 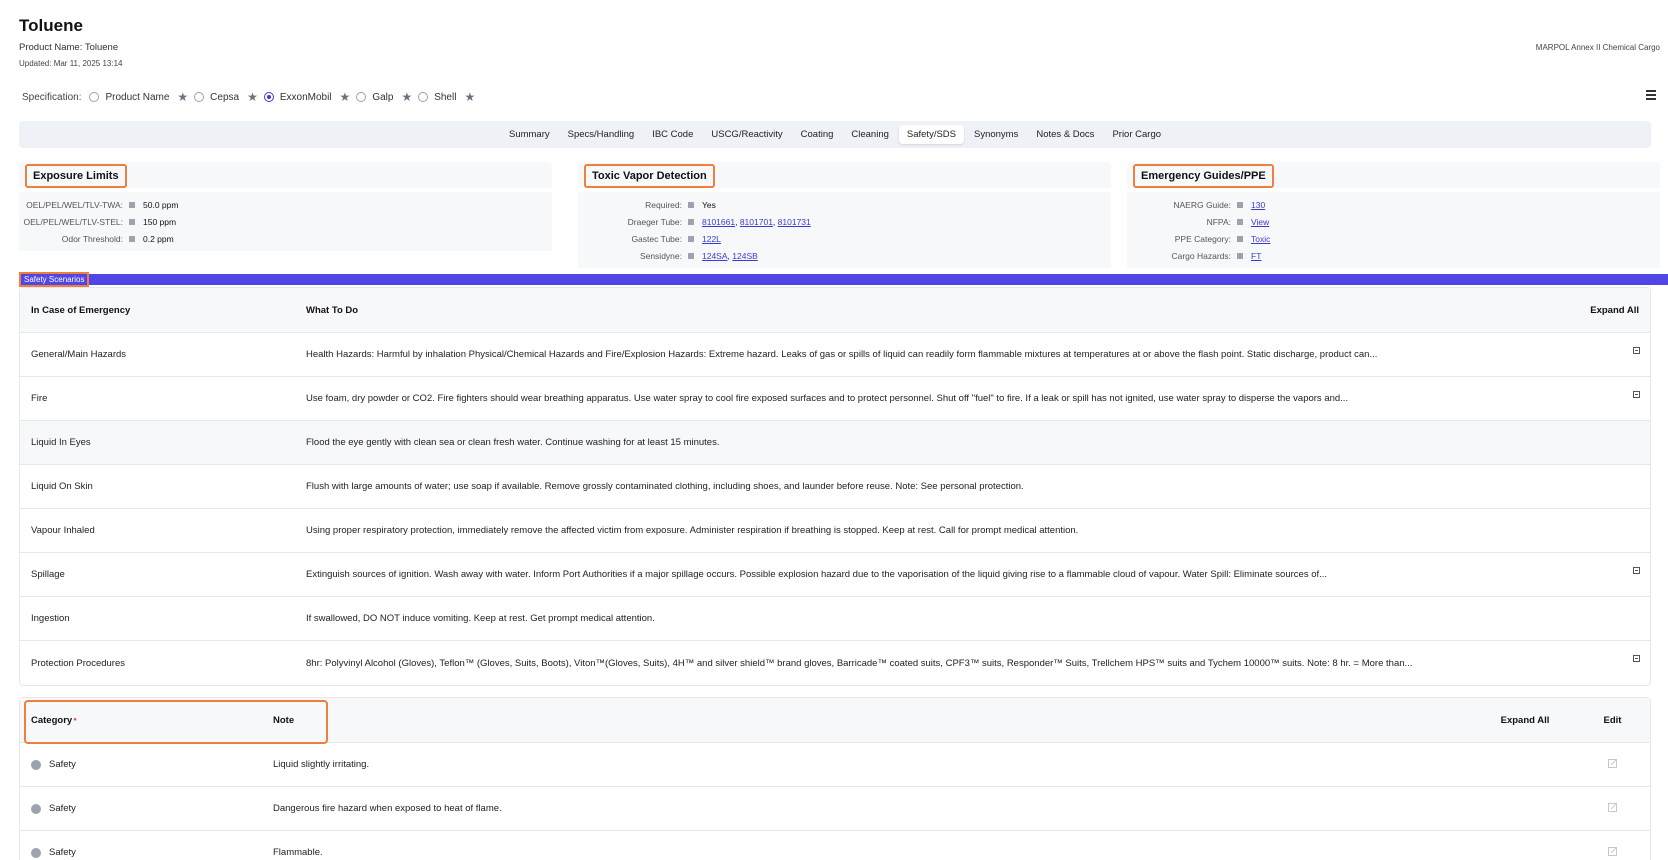 What do you see at coordinates (146, 720) in the screenshot?
I see `column-header-category: Category ●` at bounding box center [146, 720].